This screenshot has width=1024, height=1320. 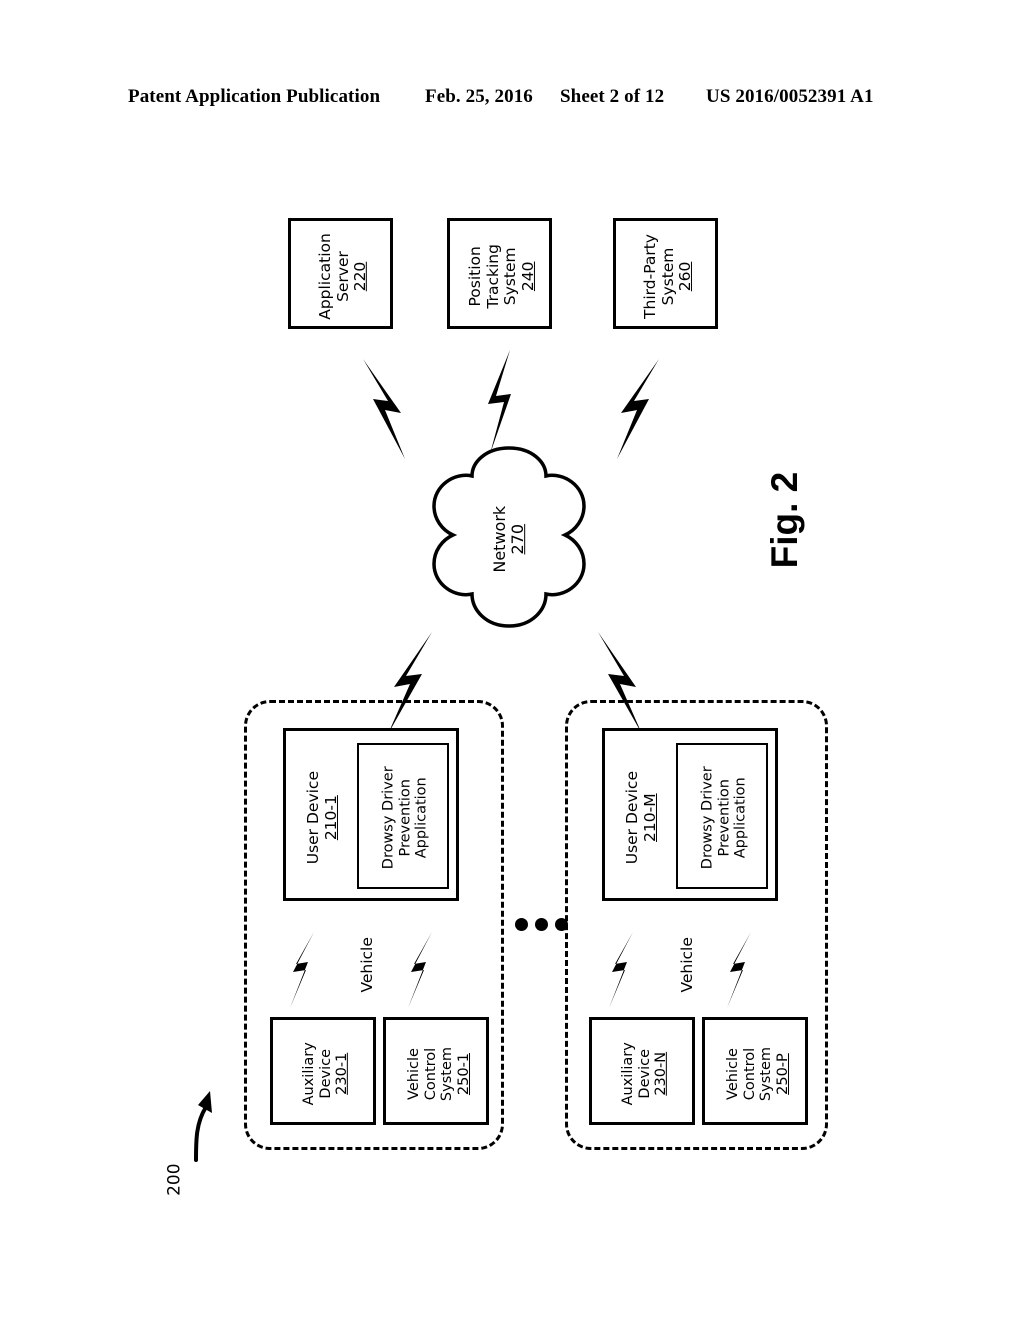 I want to click on vehicle-control-system-1-label: Vehicle Control System 250-1, so click(x=439, y=1074).